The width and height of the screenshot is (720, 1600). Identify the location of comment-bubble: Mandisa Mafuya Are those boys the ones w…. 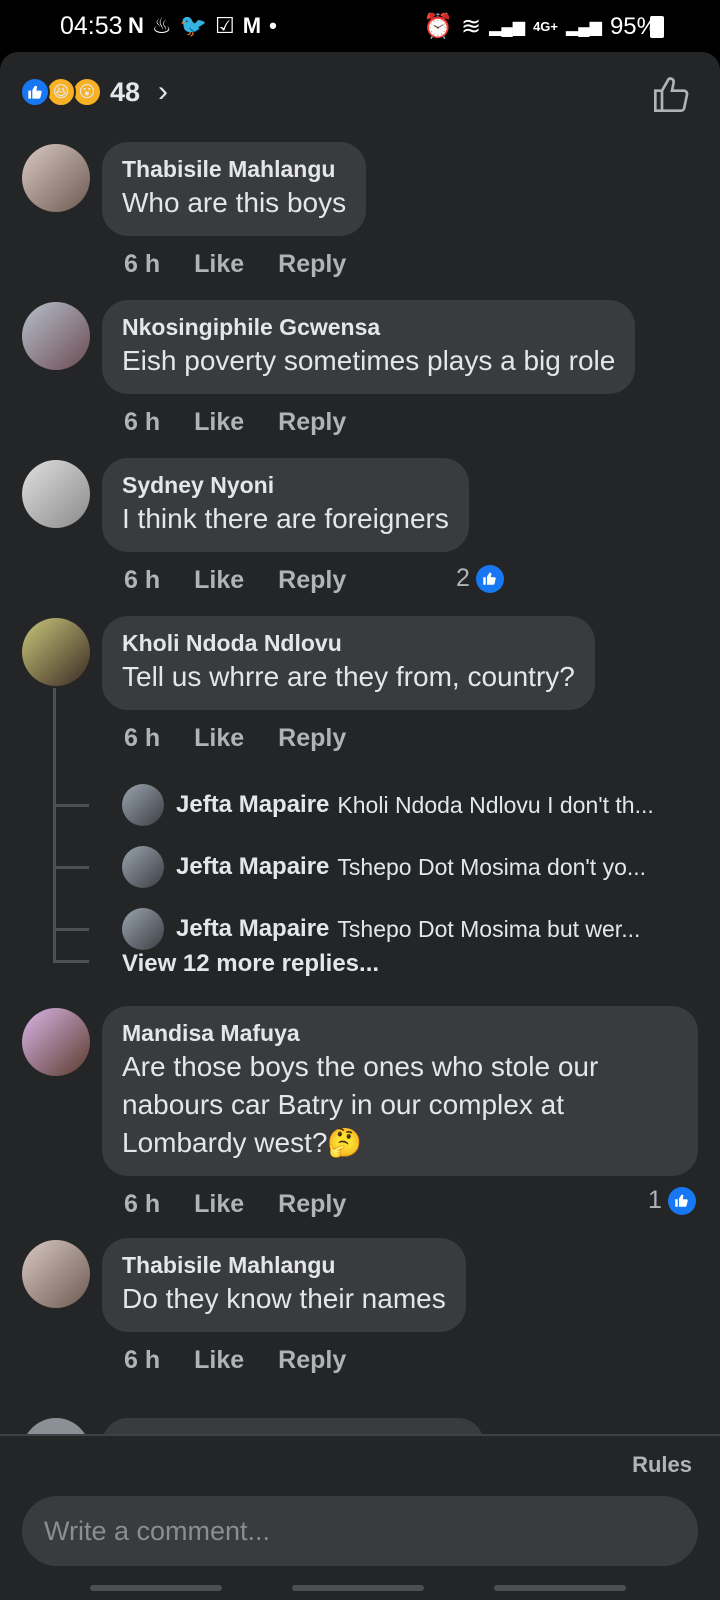
(400, 1091).